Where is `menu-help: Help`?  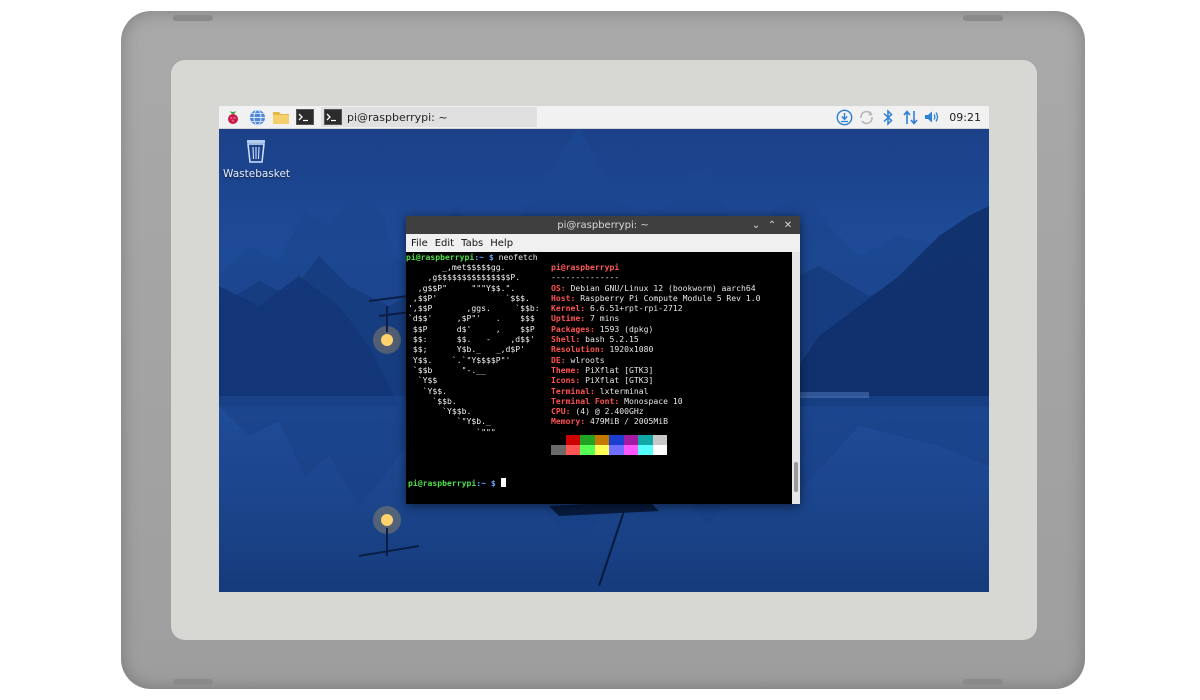
menu-help: Help is located at coordinates (501, 243).